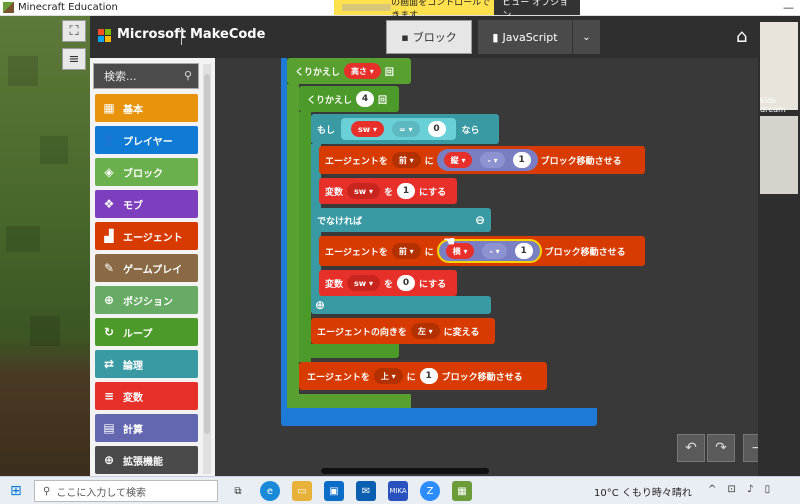  I want to click on move-up-value-input: 1, so click(428, 376).